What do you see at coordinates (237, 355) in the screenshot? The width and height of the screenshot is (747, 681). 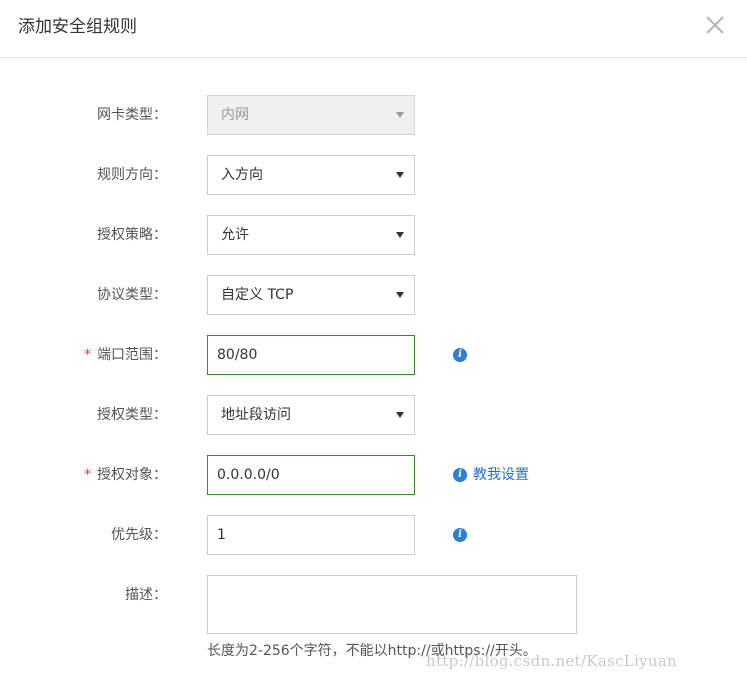 I see `port-range-value: 80/80` at bounding box center [237, 355].